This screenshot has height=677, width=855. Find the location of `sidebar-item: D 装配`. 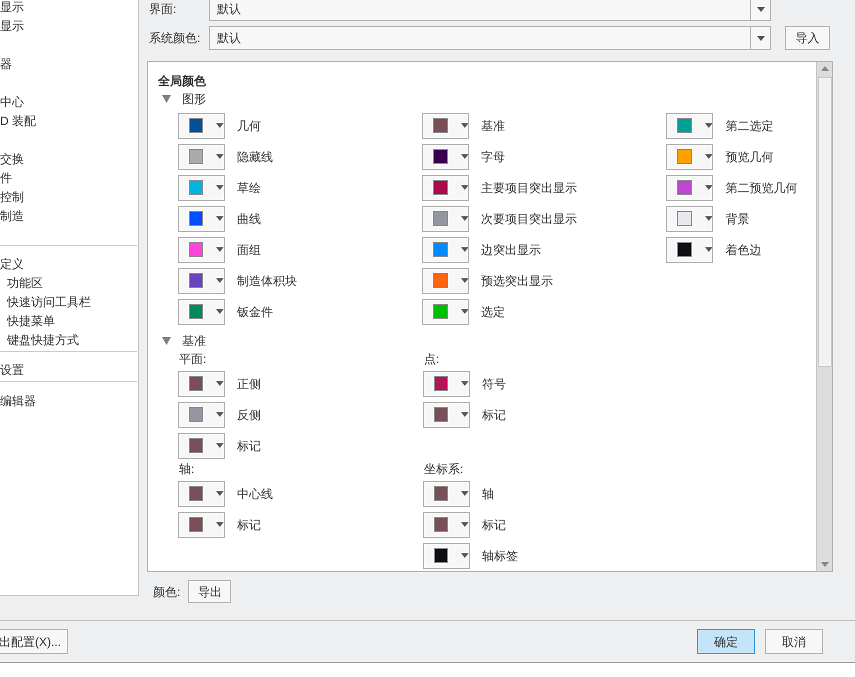

sidebar-item: D 装配 is located at coordinates (69, 121).